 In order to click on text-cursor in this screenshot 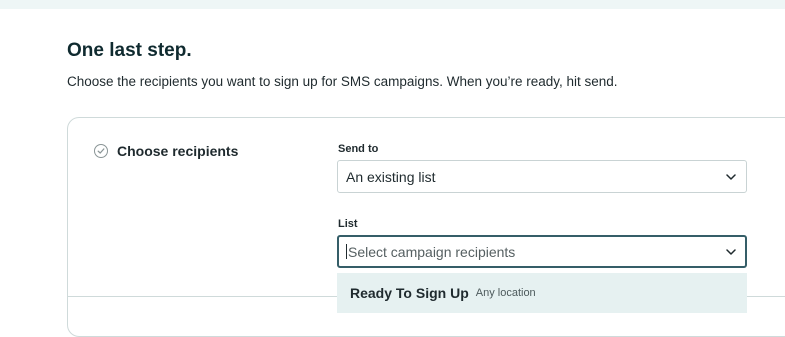, I will do `click(346, 251)`.